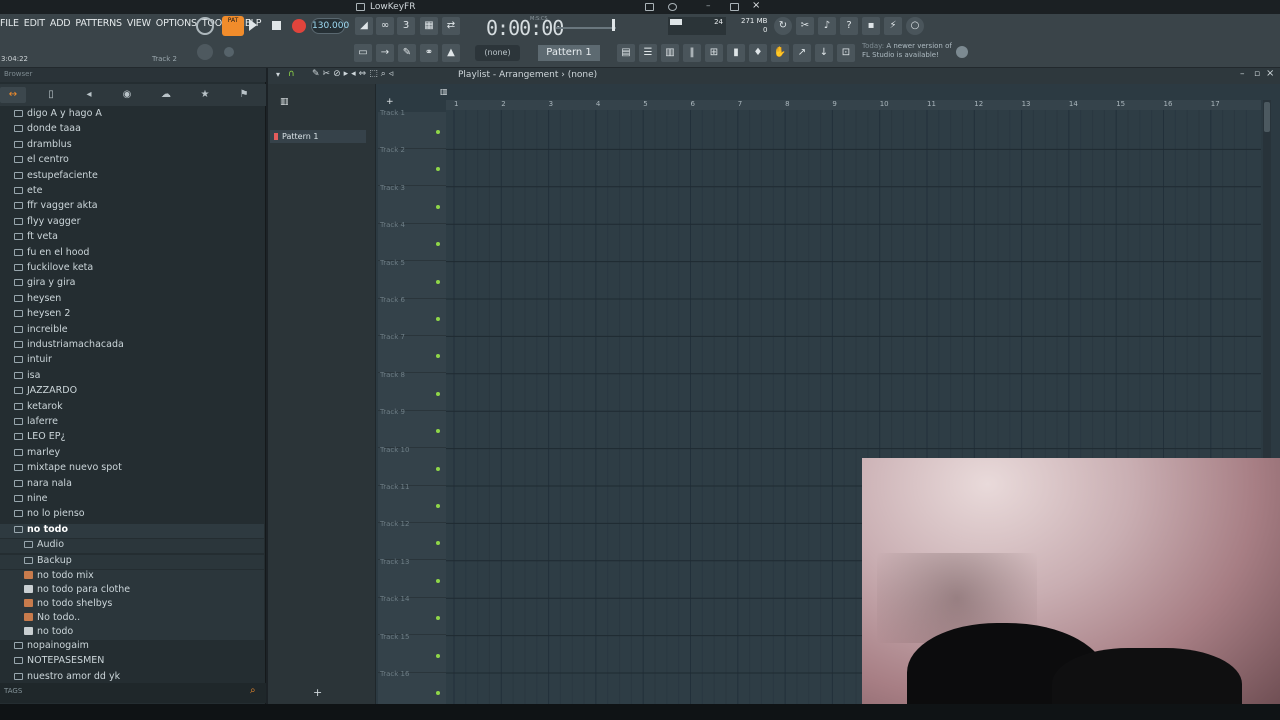 This screenshot has width=1280, height=720. What do you see at coordinates (132, 192) in the screenshot?
I see `browser-folder: ete` at bounding box center [132, 192].